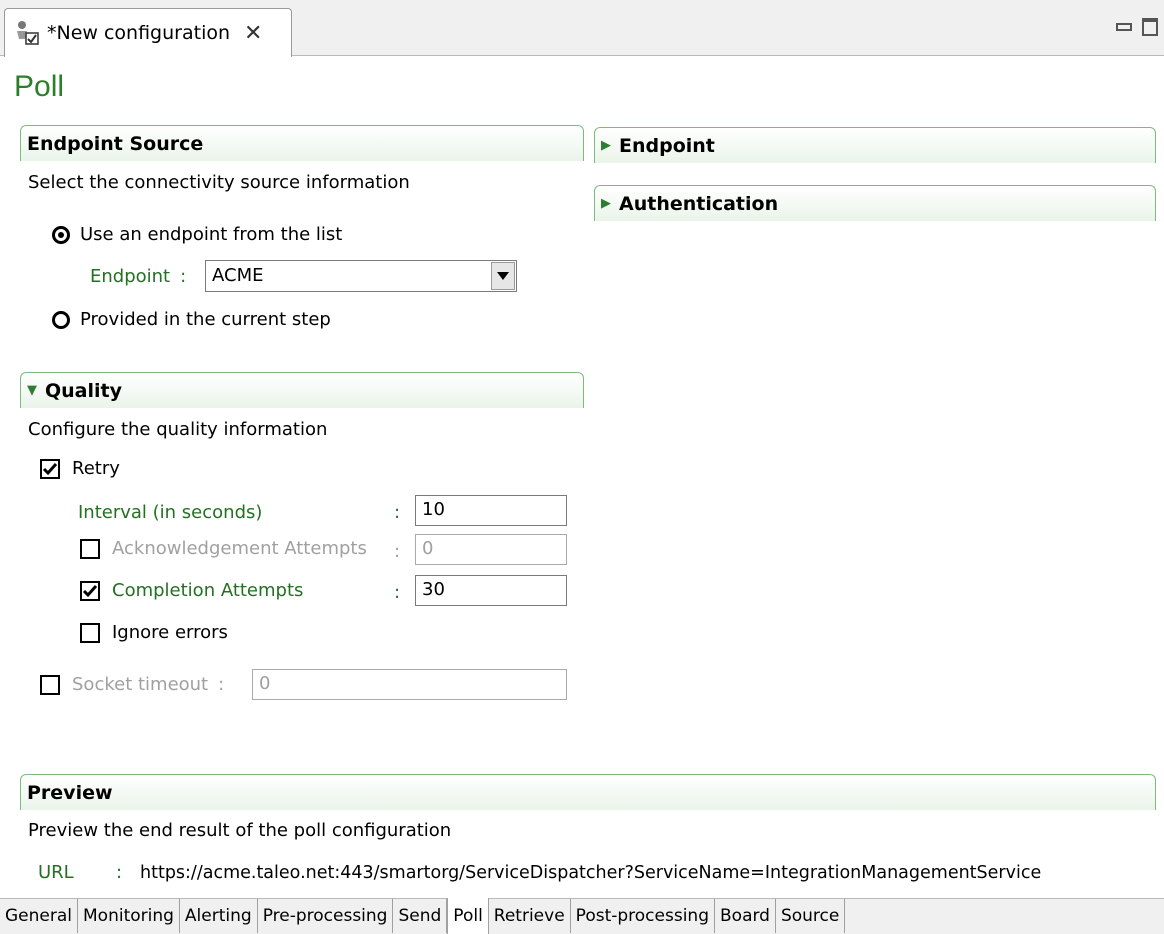  Describe the element at coordinates (139, 33) in the screenshot. I see `editor-tab-label: *New configuration` at that location.